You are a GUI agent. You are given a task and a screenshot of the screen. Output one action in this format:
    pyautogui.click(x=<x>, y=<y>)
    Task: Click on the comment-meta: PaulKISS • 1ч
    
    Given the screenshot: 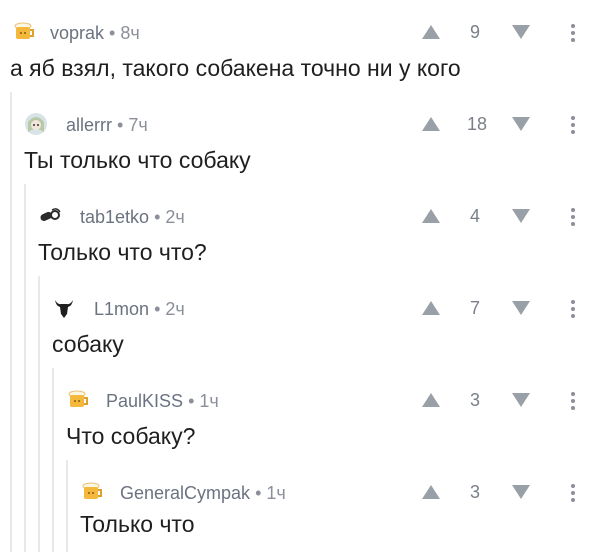 What is the action you would take?
    pyautogui.click(x=162, y=401)
    